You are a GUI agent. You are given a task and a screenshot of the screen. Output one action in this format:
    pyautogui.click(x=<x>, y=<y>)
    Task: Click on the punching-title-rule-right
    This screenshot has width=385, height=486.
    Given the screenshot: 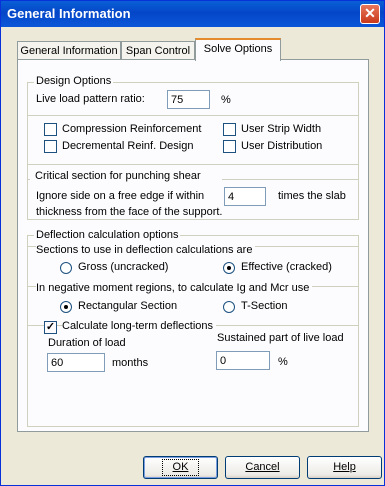 What is the action you would take?
    pyautogui.click(x=290, y=179)
    